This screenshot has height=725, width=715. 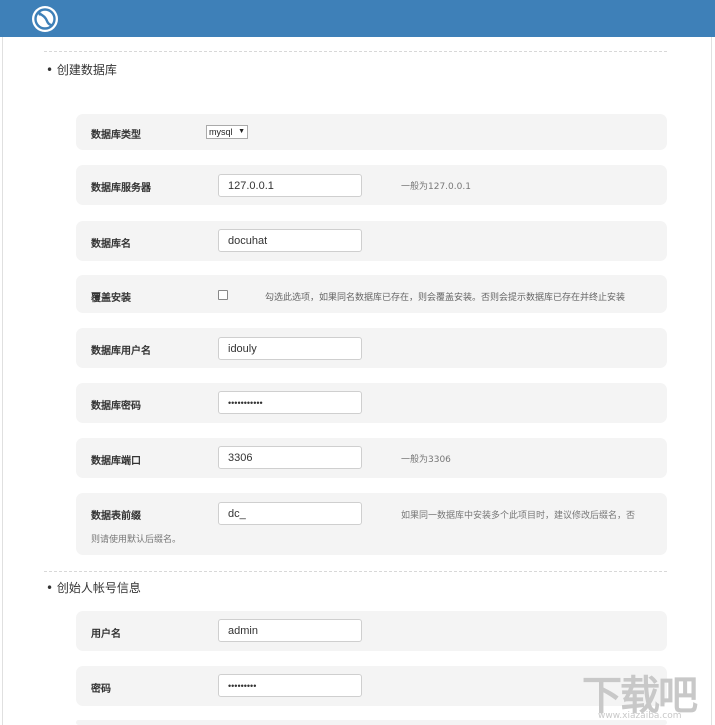 What do you see at coordinates (93, 588) in the screenshot?
I see `section-title-founder-account: • 创始人帐号信息` at bounding box center [93, 588].